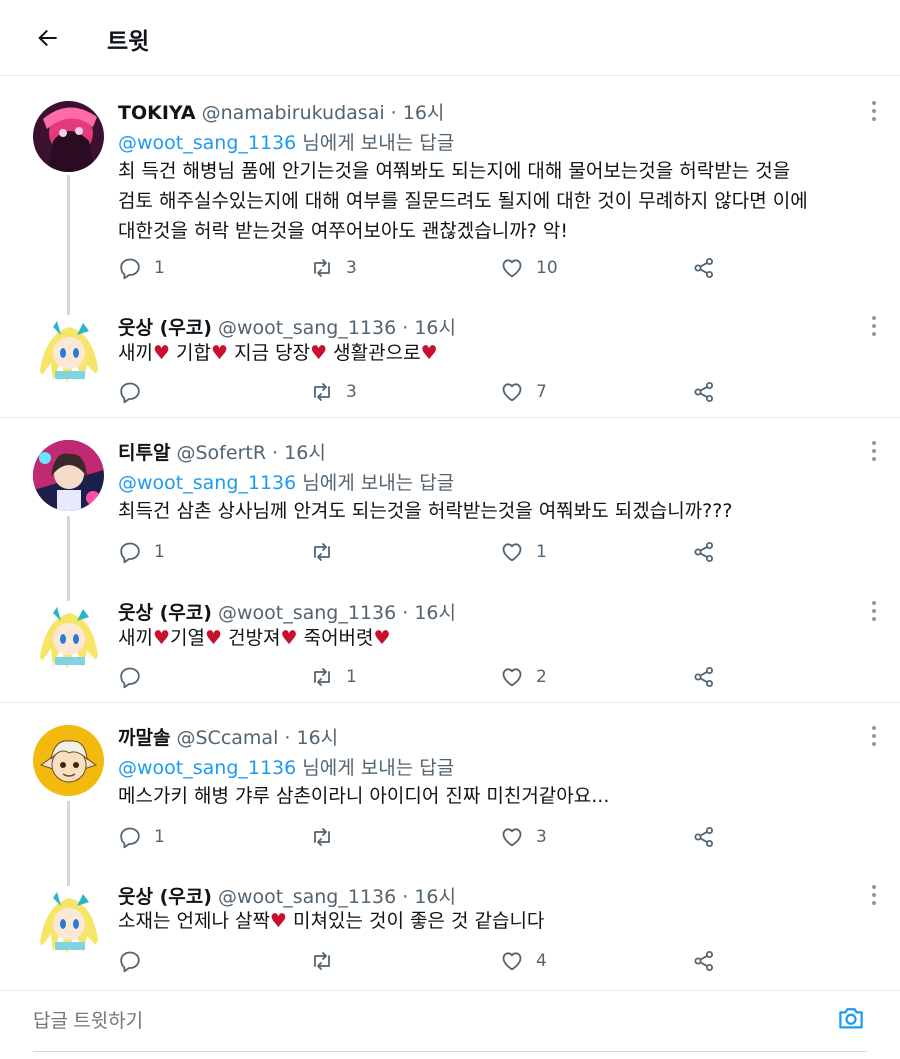 The height and width of the screenshot is (1059, 900). What do you see at coordinates (523, 961) in the screenshot?
I see `like-button: 4` at bounding box center [523, 961].